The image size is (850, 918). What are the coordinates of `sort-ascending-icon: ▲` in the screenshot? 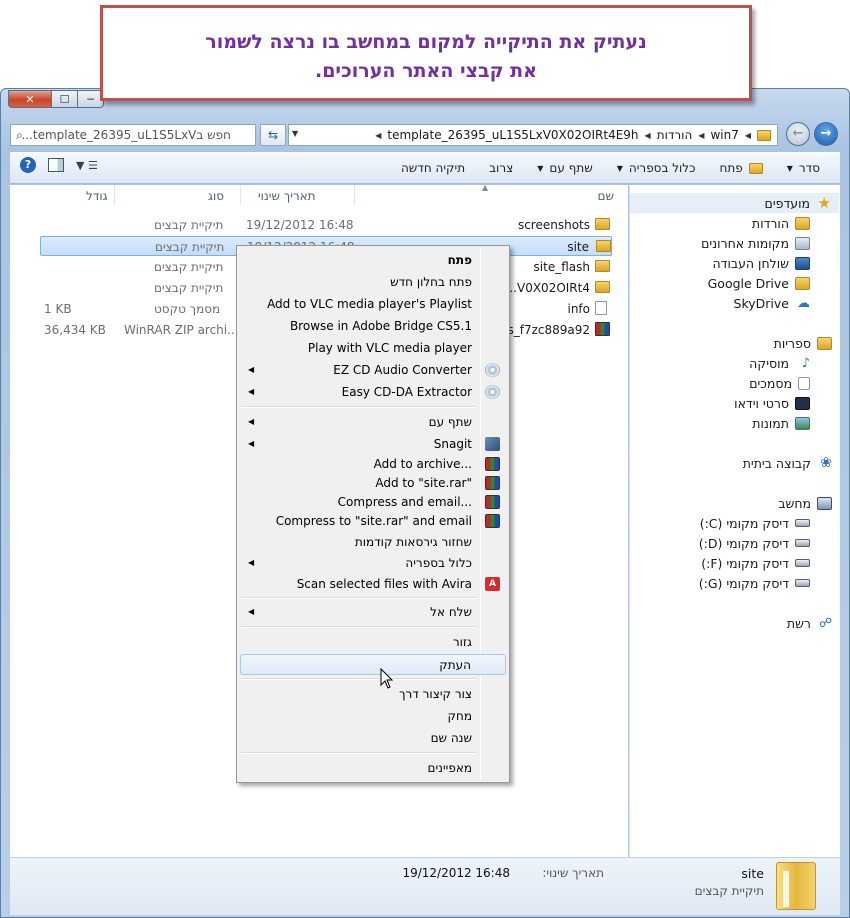 It's located at (485, 187).